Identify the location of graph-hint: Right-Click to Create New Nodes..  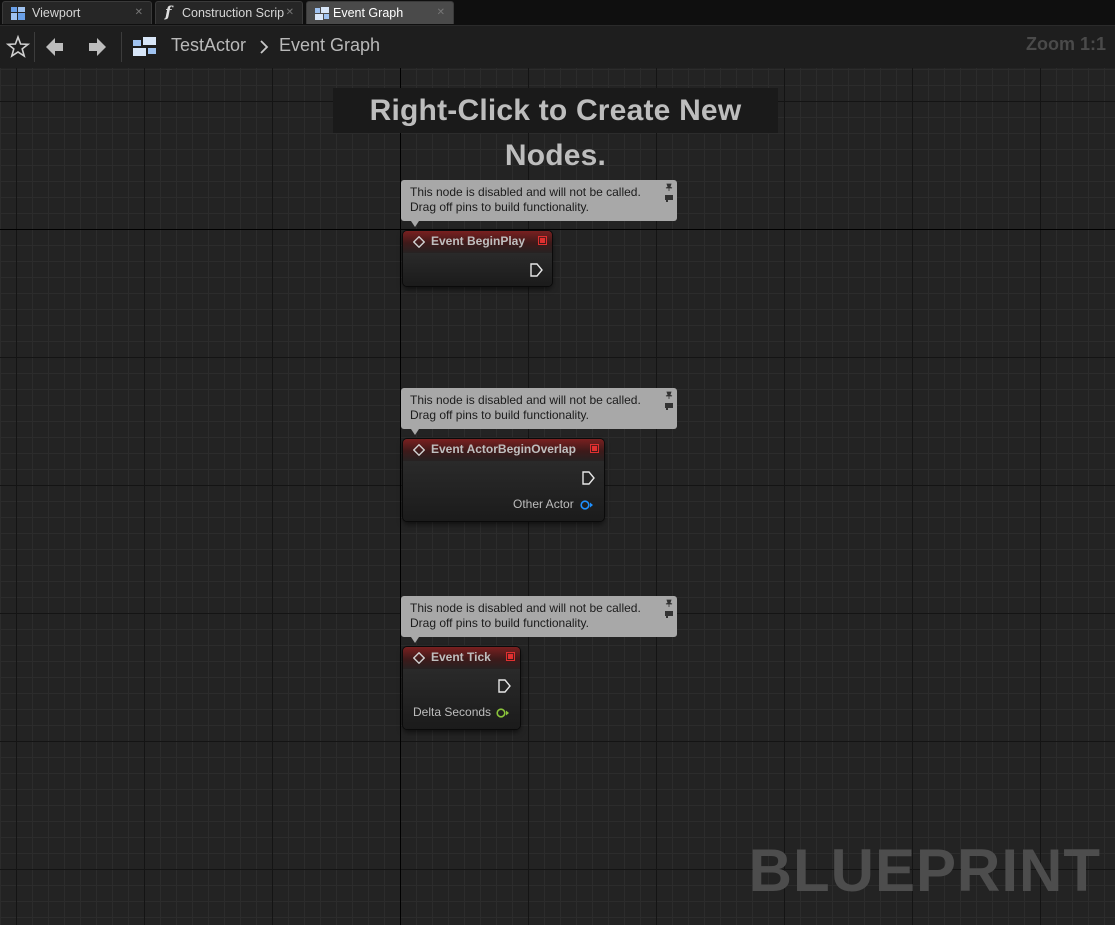
(555, 130).